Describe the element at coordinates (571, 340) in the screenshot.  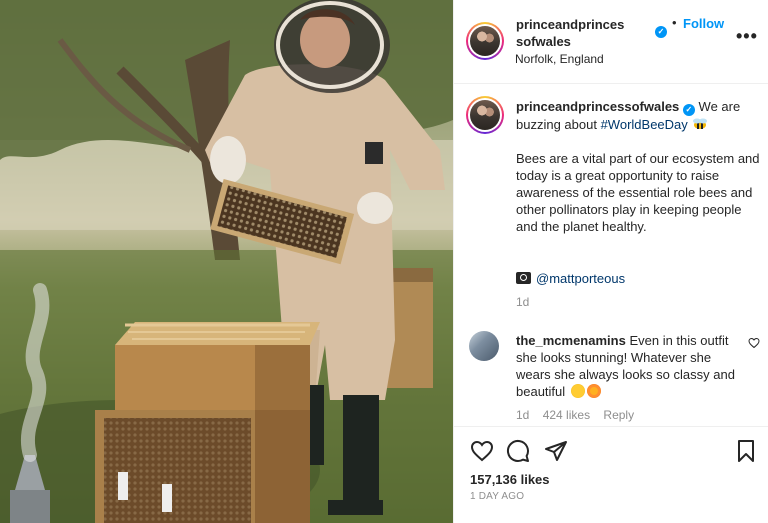
I see `commenter-username: the_mcmenamins` at that location.